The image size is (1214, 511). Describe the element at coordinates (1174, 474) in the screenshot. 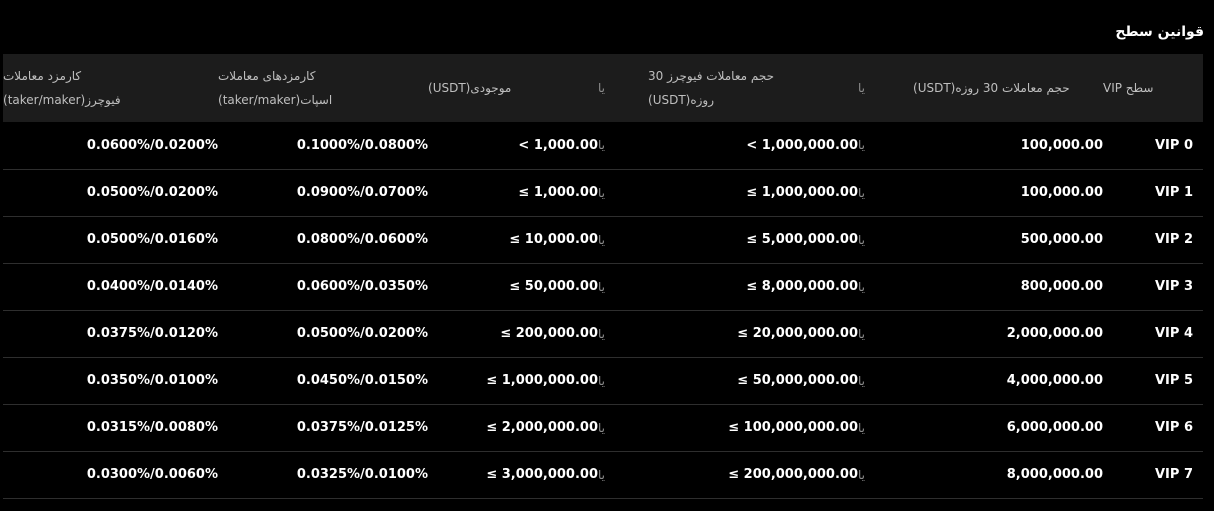

I see `cell-vip-level: VIP 7` at that location.